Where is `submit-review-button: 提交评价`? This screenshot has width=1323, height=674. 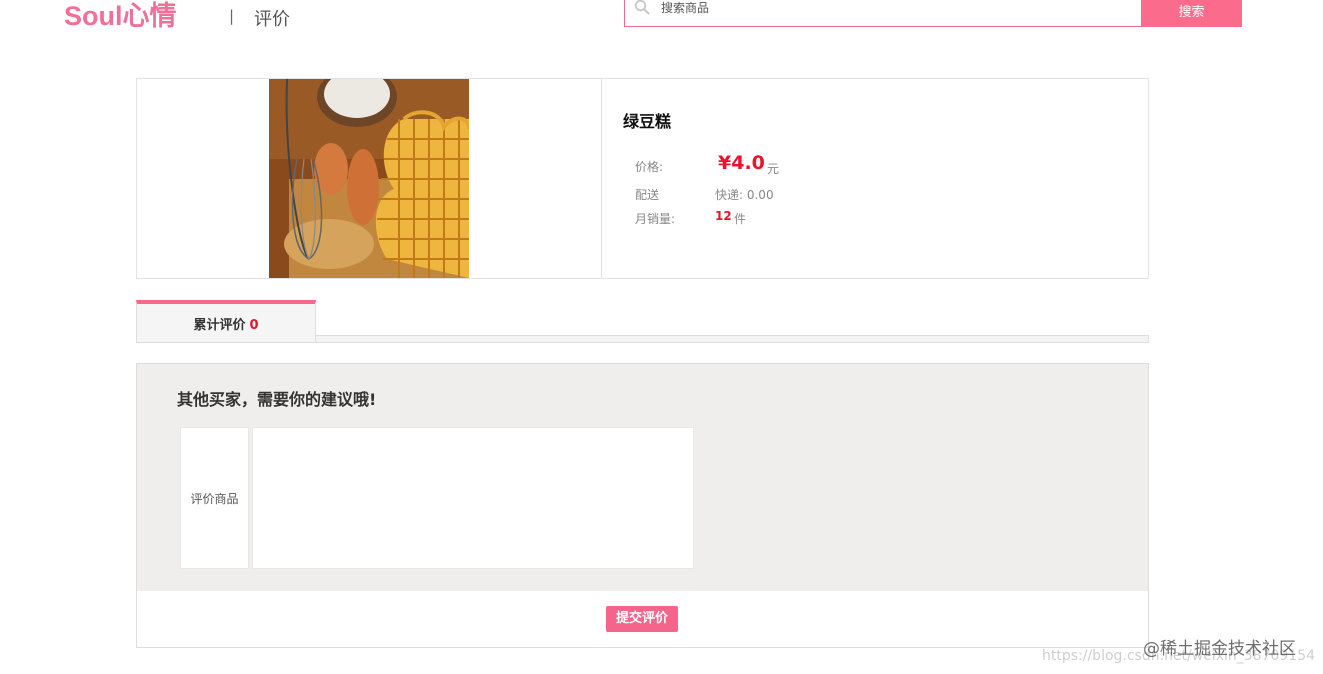
submit-review-button: 提交评价 is located at coordinates (642, 619).